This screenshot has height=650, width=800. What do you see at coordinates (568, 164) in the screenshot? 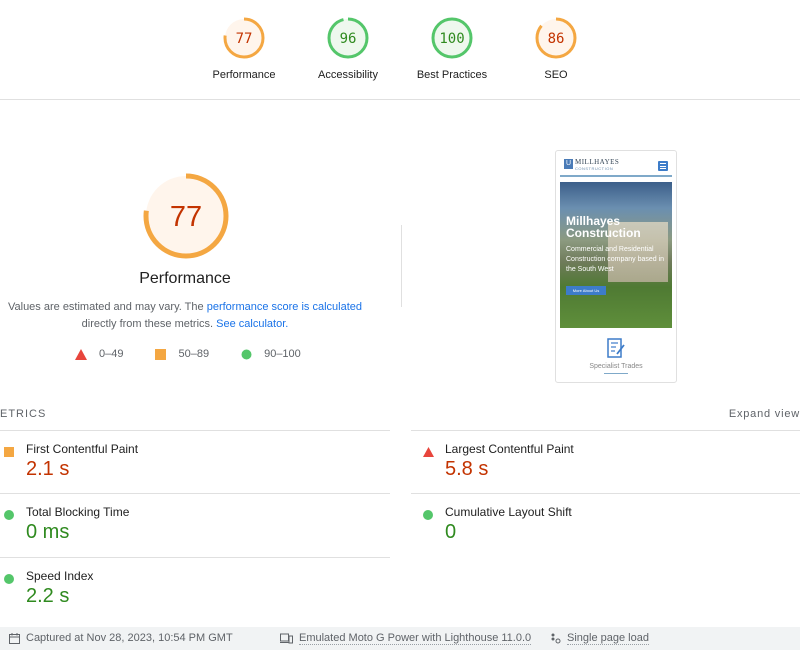
I see `site-logo-icon: U` at bounding box center [568, 164].